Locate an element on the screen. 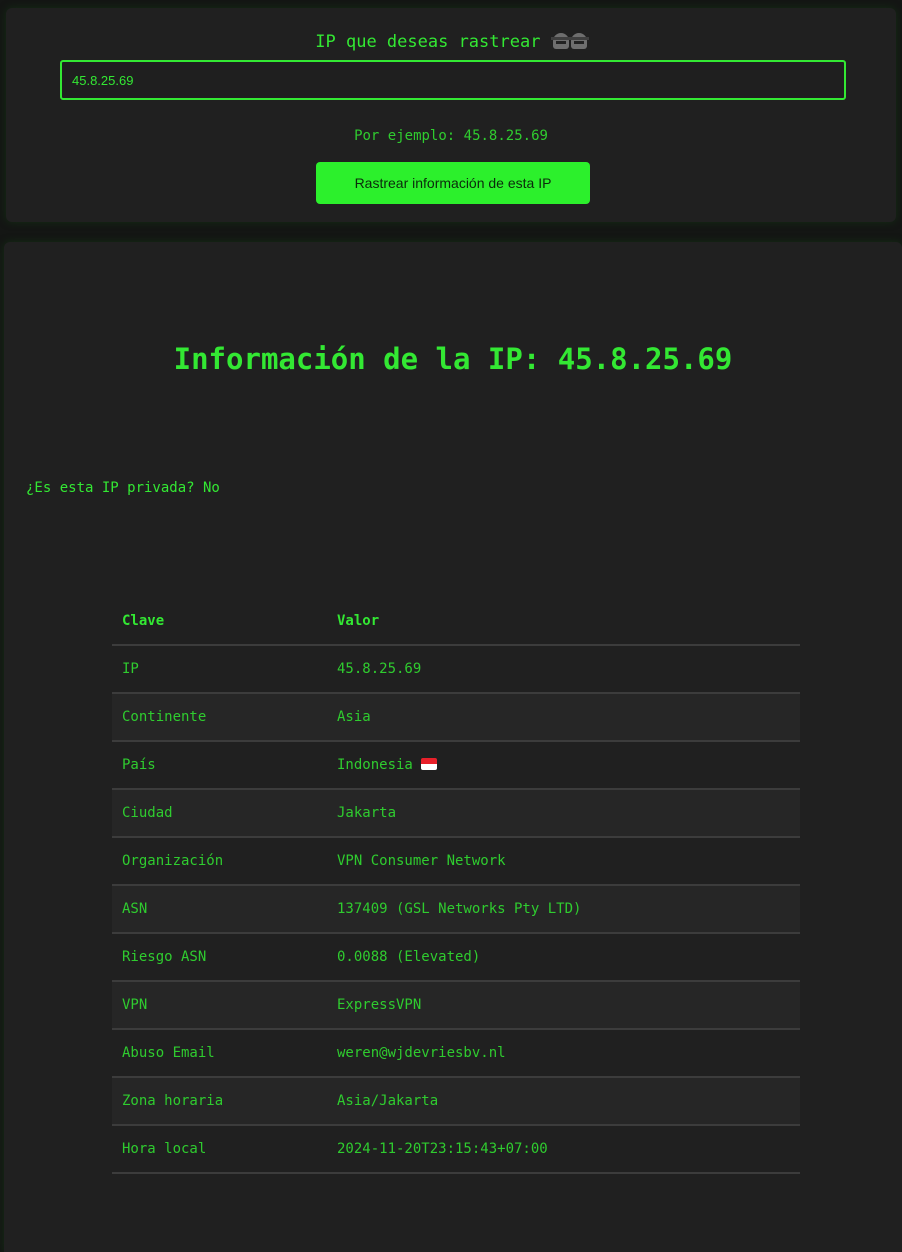  row-value: Asia/Jakarta is located at coordinates (563, 1101).